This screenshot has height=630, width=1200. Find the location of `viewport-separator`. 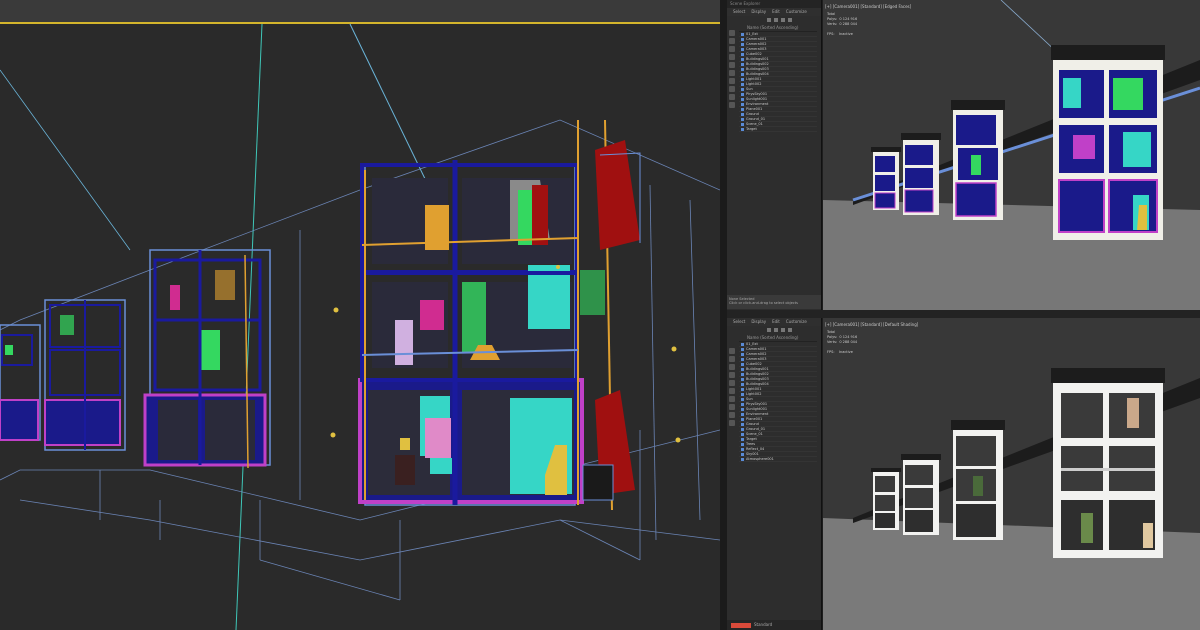

viewport-separator is located at coordinates (723, 315).